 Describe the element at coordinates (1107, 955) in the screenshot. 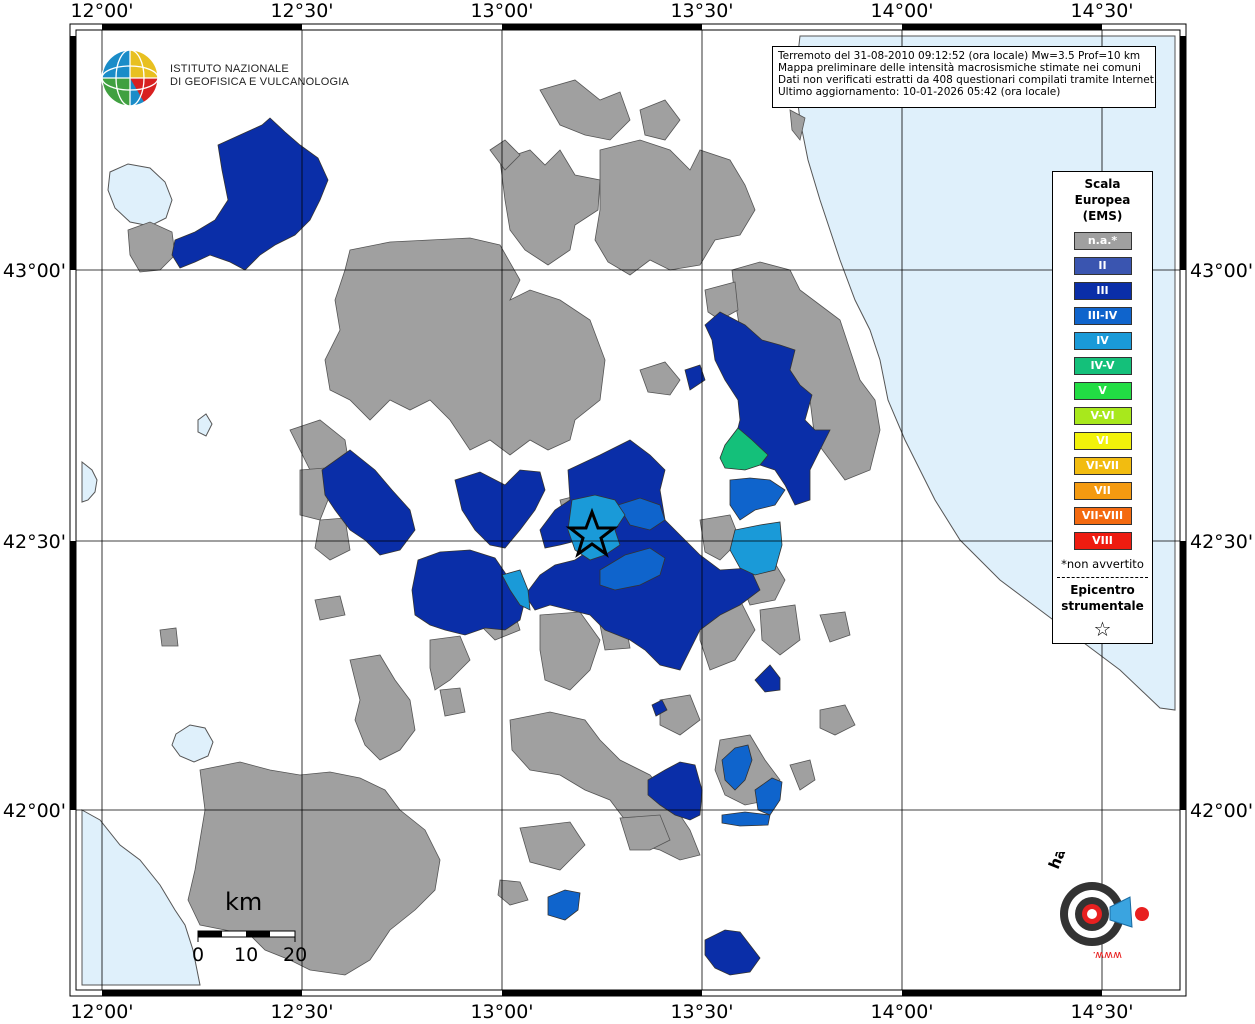

I see `haisentito-www: www.` at that location.